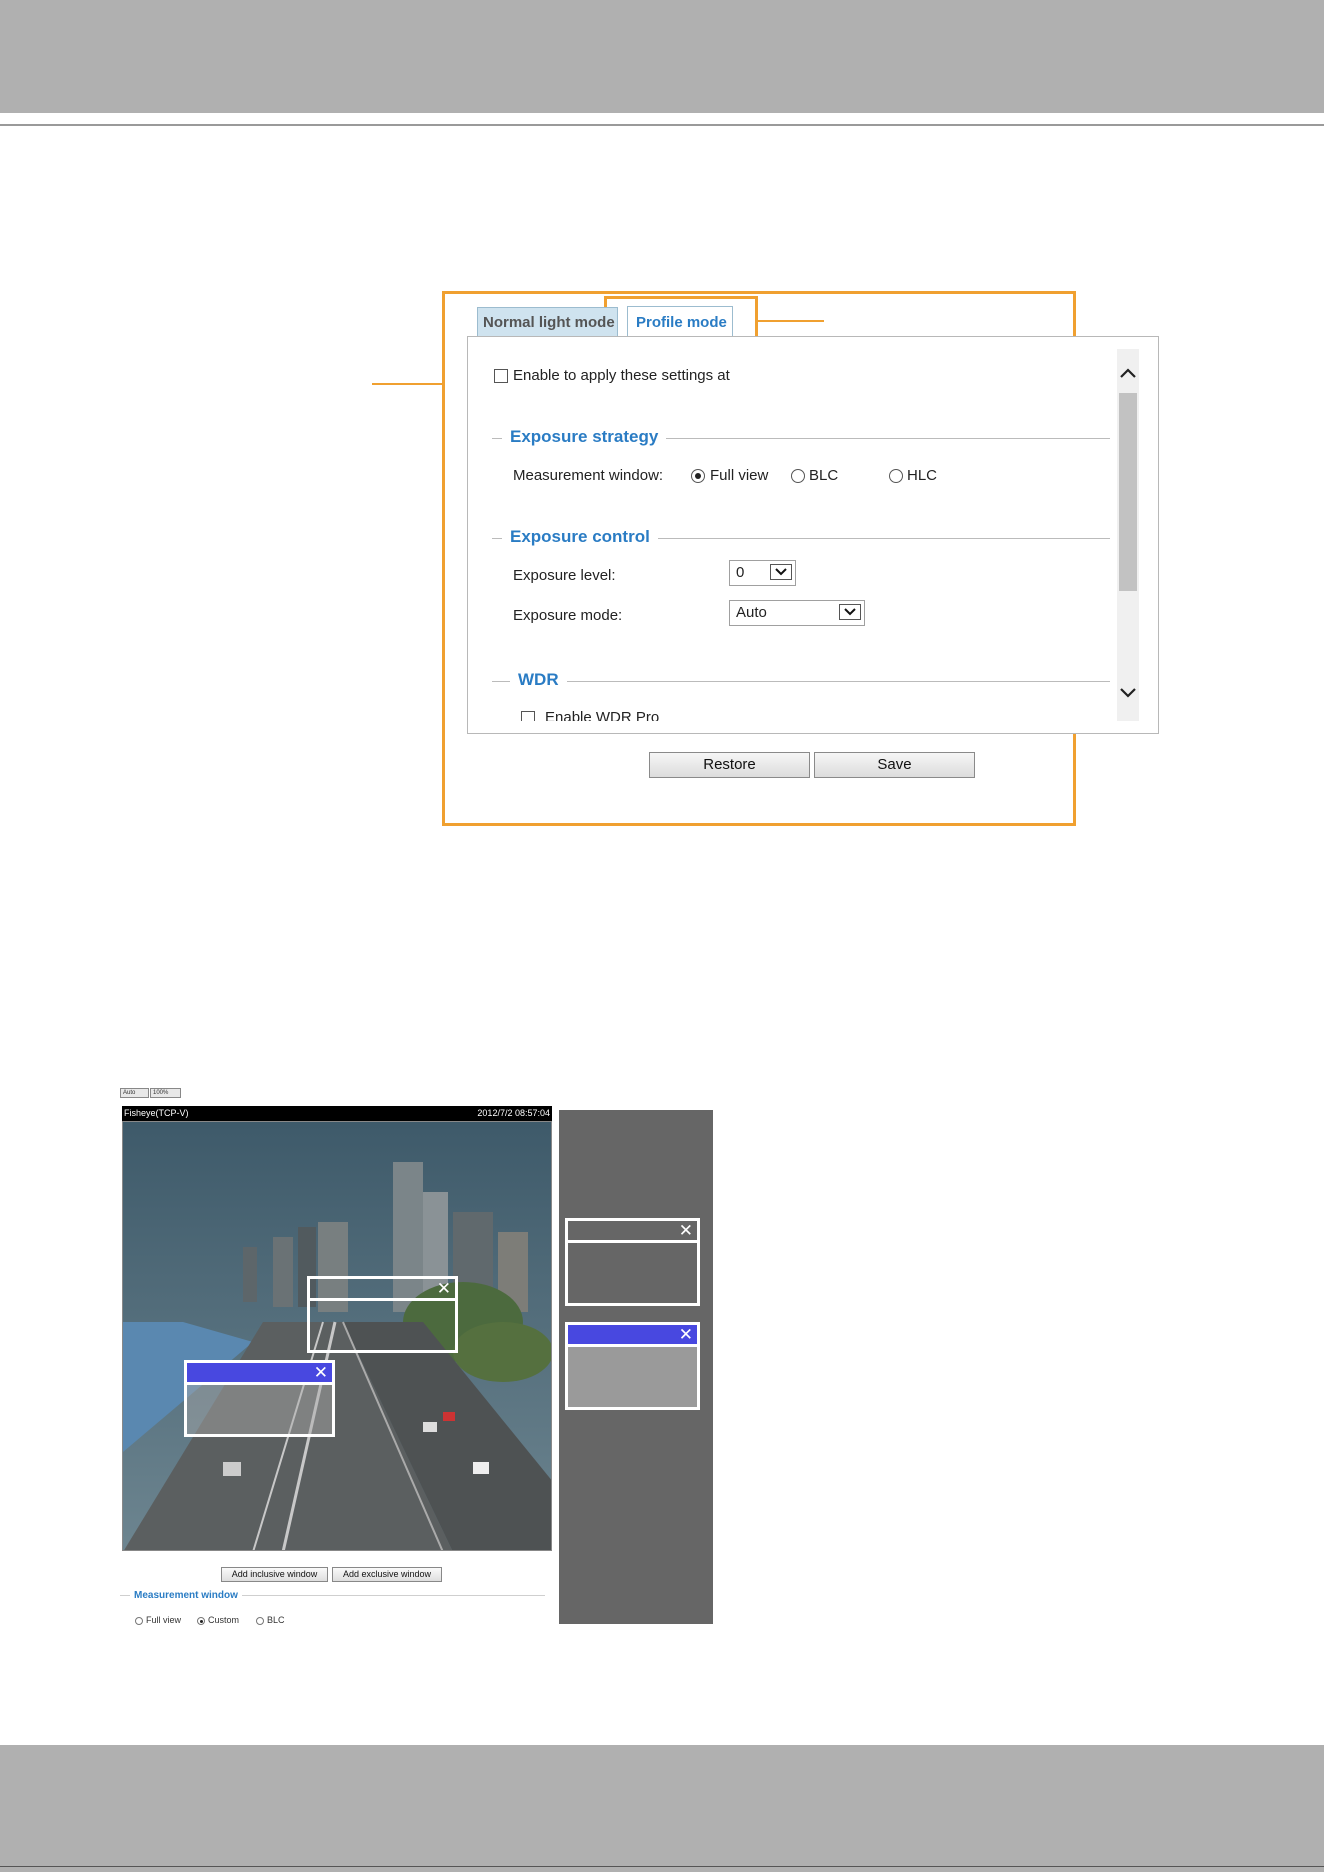 The image size is (1324, 1872). Describe the element at coordinates (387, 1574) in the screenshot. I see `add-exclusive-window-button: Add exclusive window` at that location.